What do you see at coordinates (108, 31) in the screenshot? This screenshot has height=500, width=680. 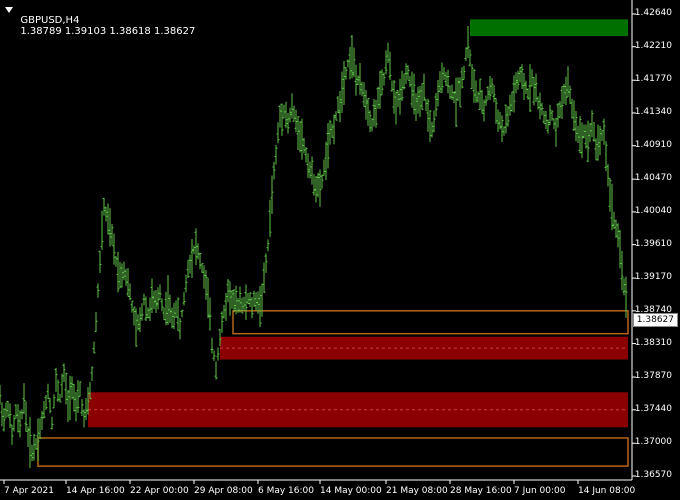 I see `ohlc-readout: 1.38789 1.39103 1.38618 1.38627` at bounding box center [108, 31].